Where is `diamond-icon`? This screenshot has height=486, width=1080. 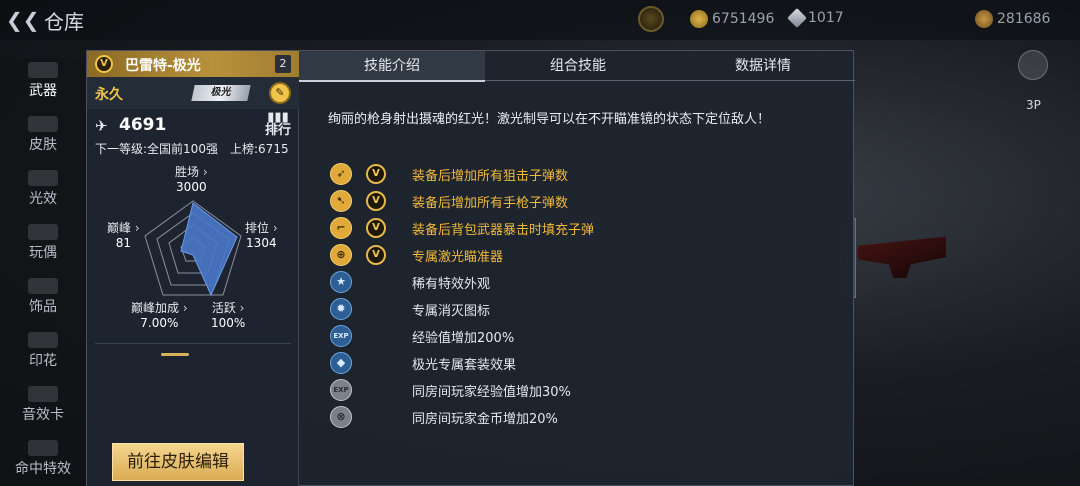
diamond-icon is located at coordinates (797, 18).